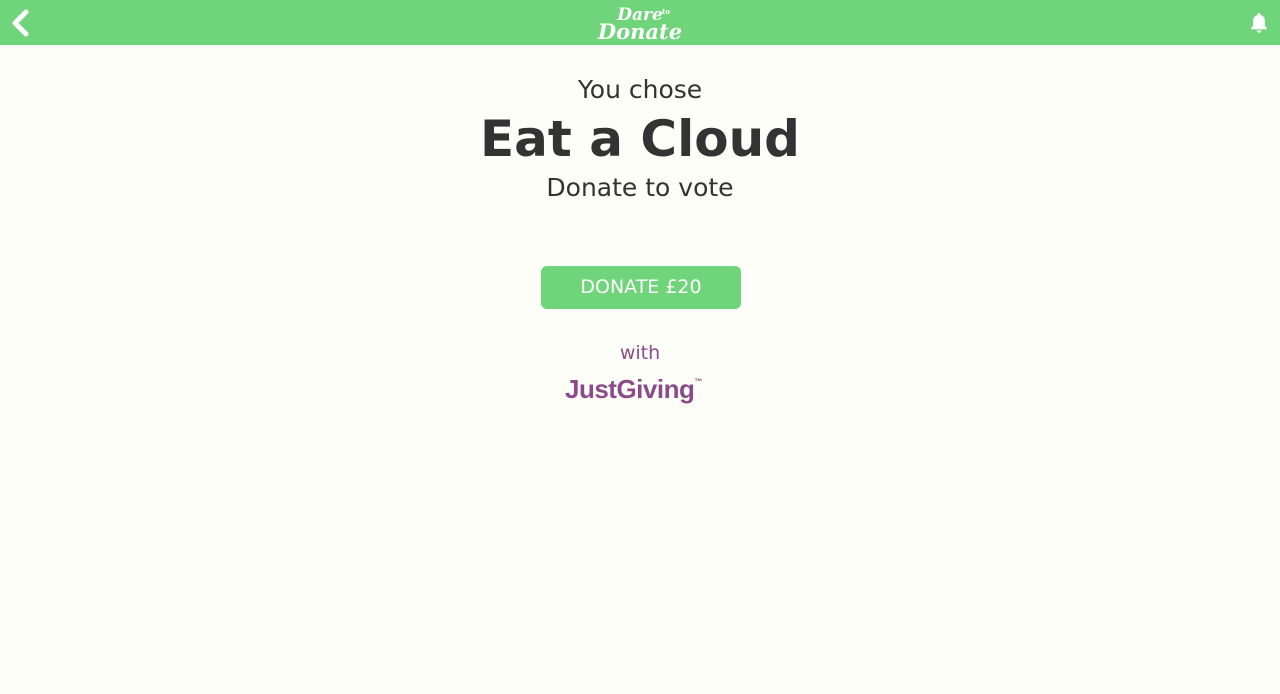 The height and width of the screenshot is (694, 1280). What do you see at coordinates (640, 353) in the screenshot?
I see `with-label: with` at bounding box center [640, 353].